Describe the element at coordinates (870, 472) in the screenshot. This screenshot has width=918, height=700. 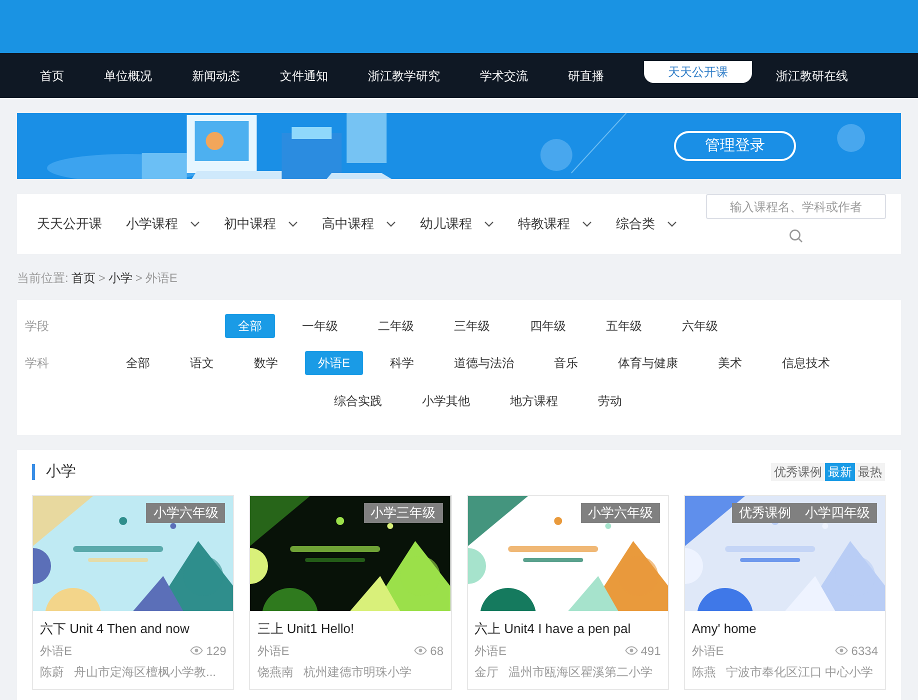
I see `sort-tab: 最热` at that location.